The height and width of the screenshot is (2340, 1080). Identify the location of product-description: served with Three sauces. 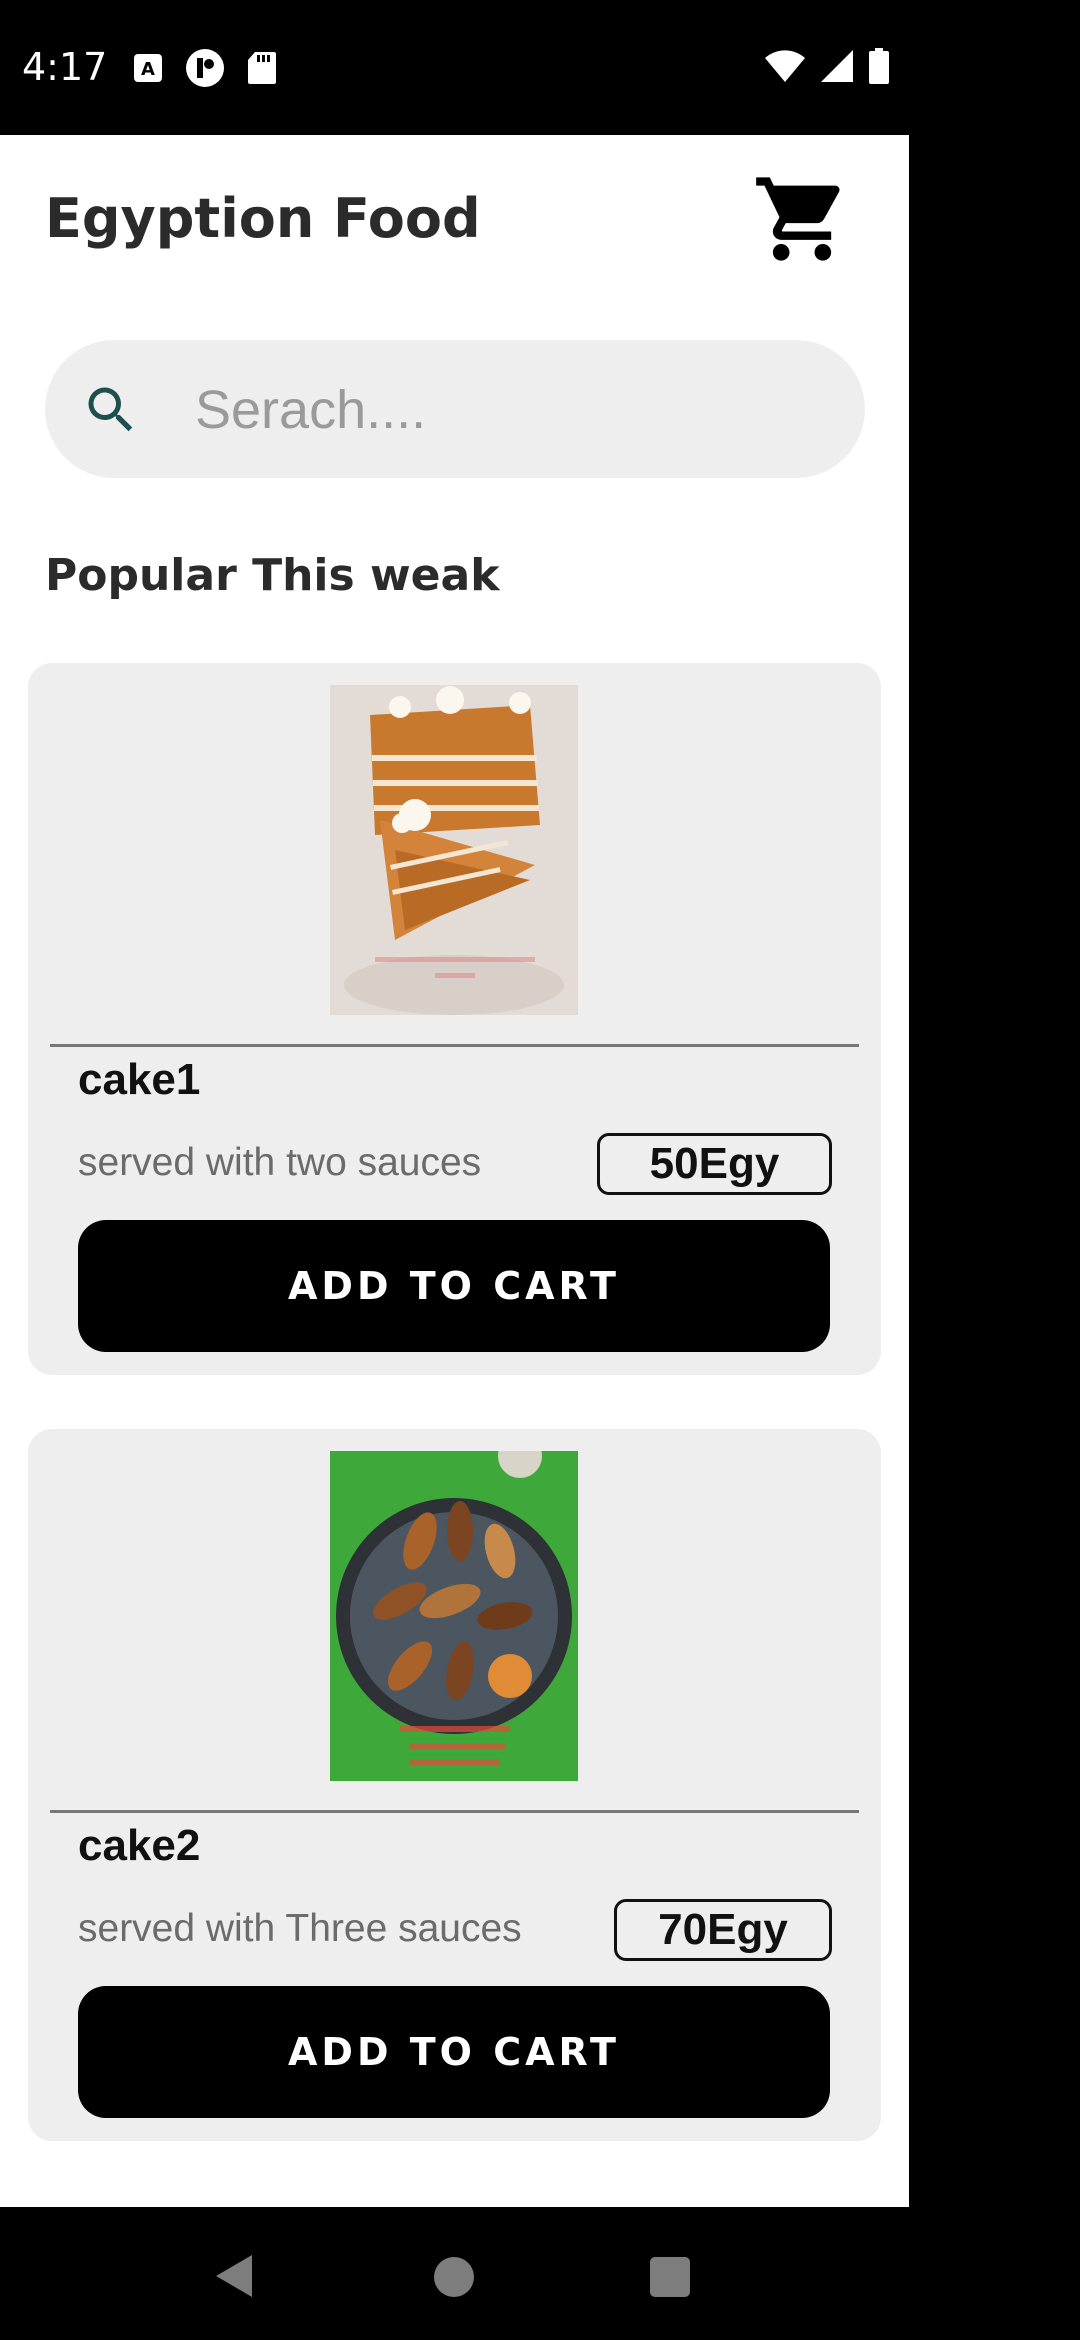
(300, 1928).